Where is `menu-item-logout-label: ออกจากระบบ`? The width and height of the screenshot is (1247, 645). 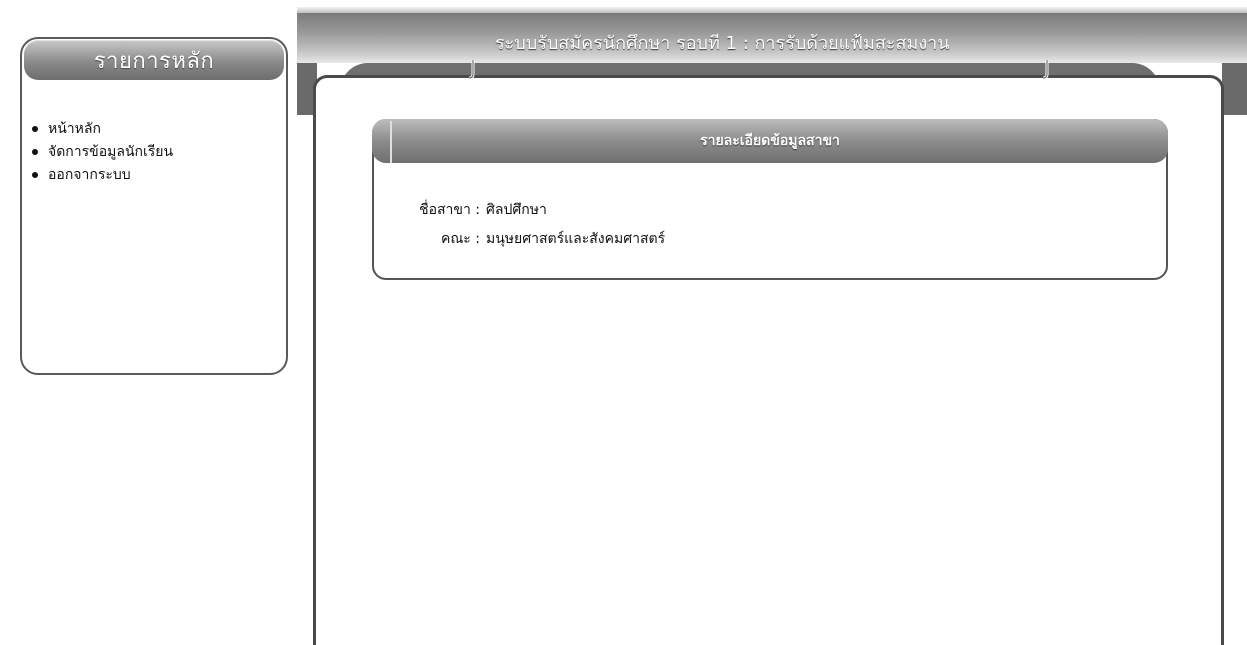 menu-item-logout-label: ออกจากระบบ is located at coordinates (89, 175).